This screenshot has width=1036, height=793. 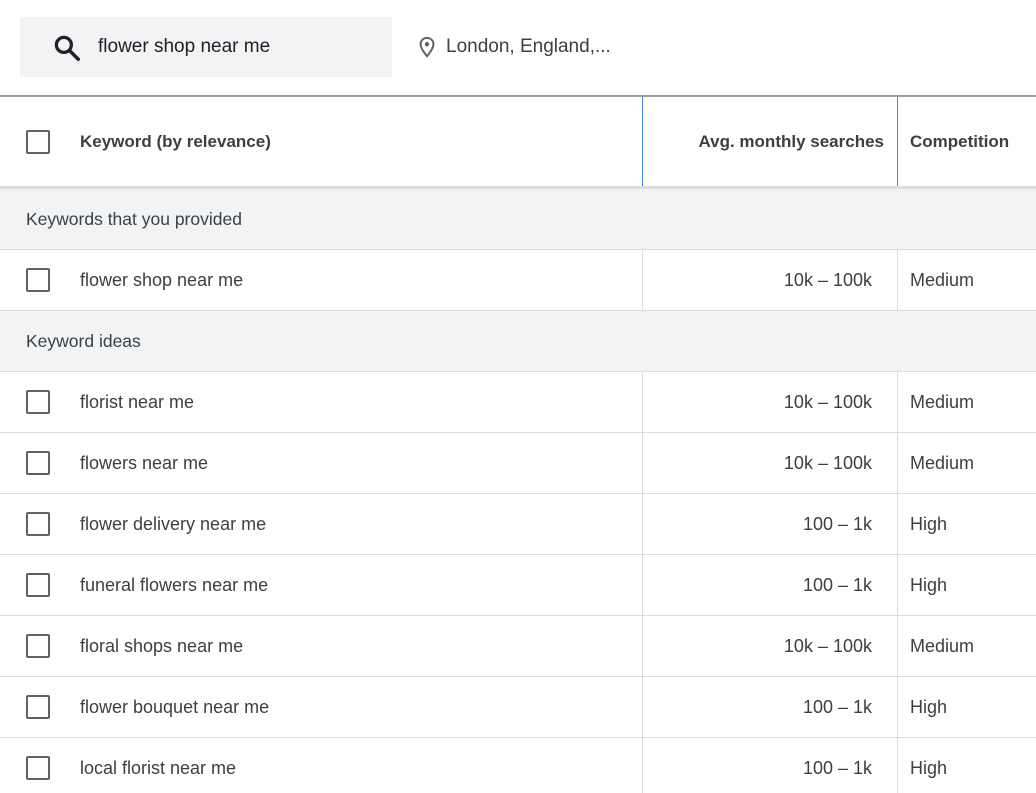 I want to click on table-row: flower delivery near me 100 – 1k High, so click(x=518, y=524).